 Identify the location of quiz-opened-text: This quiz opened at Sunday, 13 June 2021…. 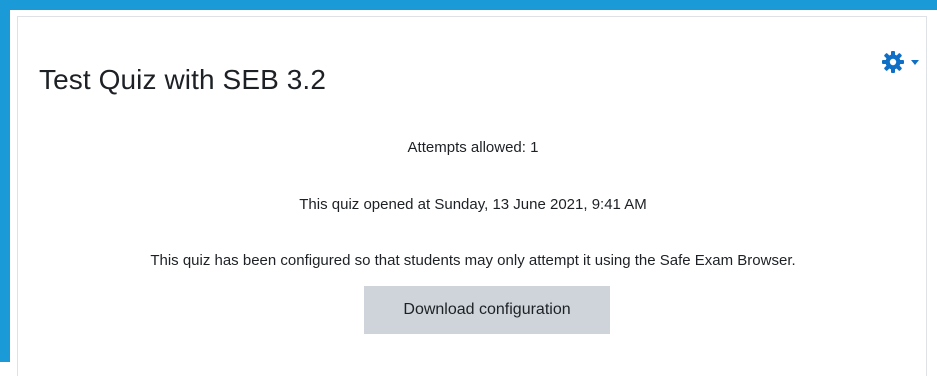
(473, 204).